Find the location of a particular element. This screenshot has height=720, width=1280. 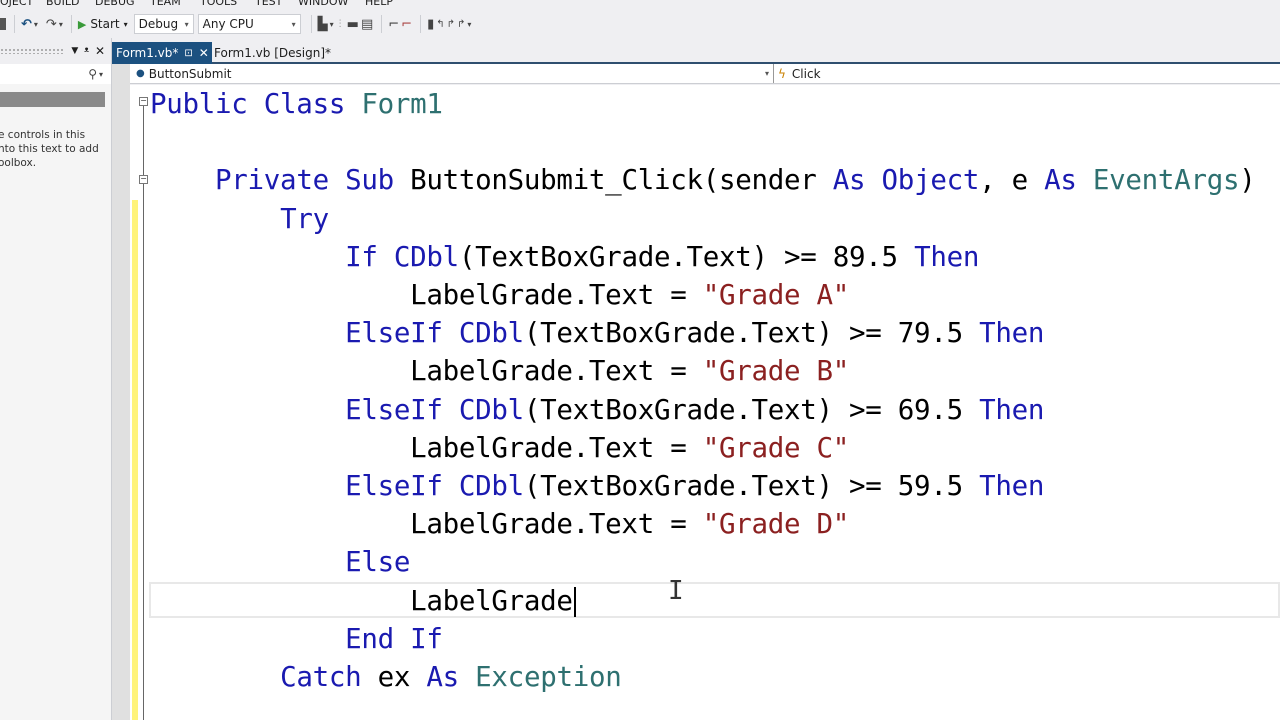

type-token: Form1 is located at coordinates (402, 104).